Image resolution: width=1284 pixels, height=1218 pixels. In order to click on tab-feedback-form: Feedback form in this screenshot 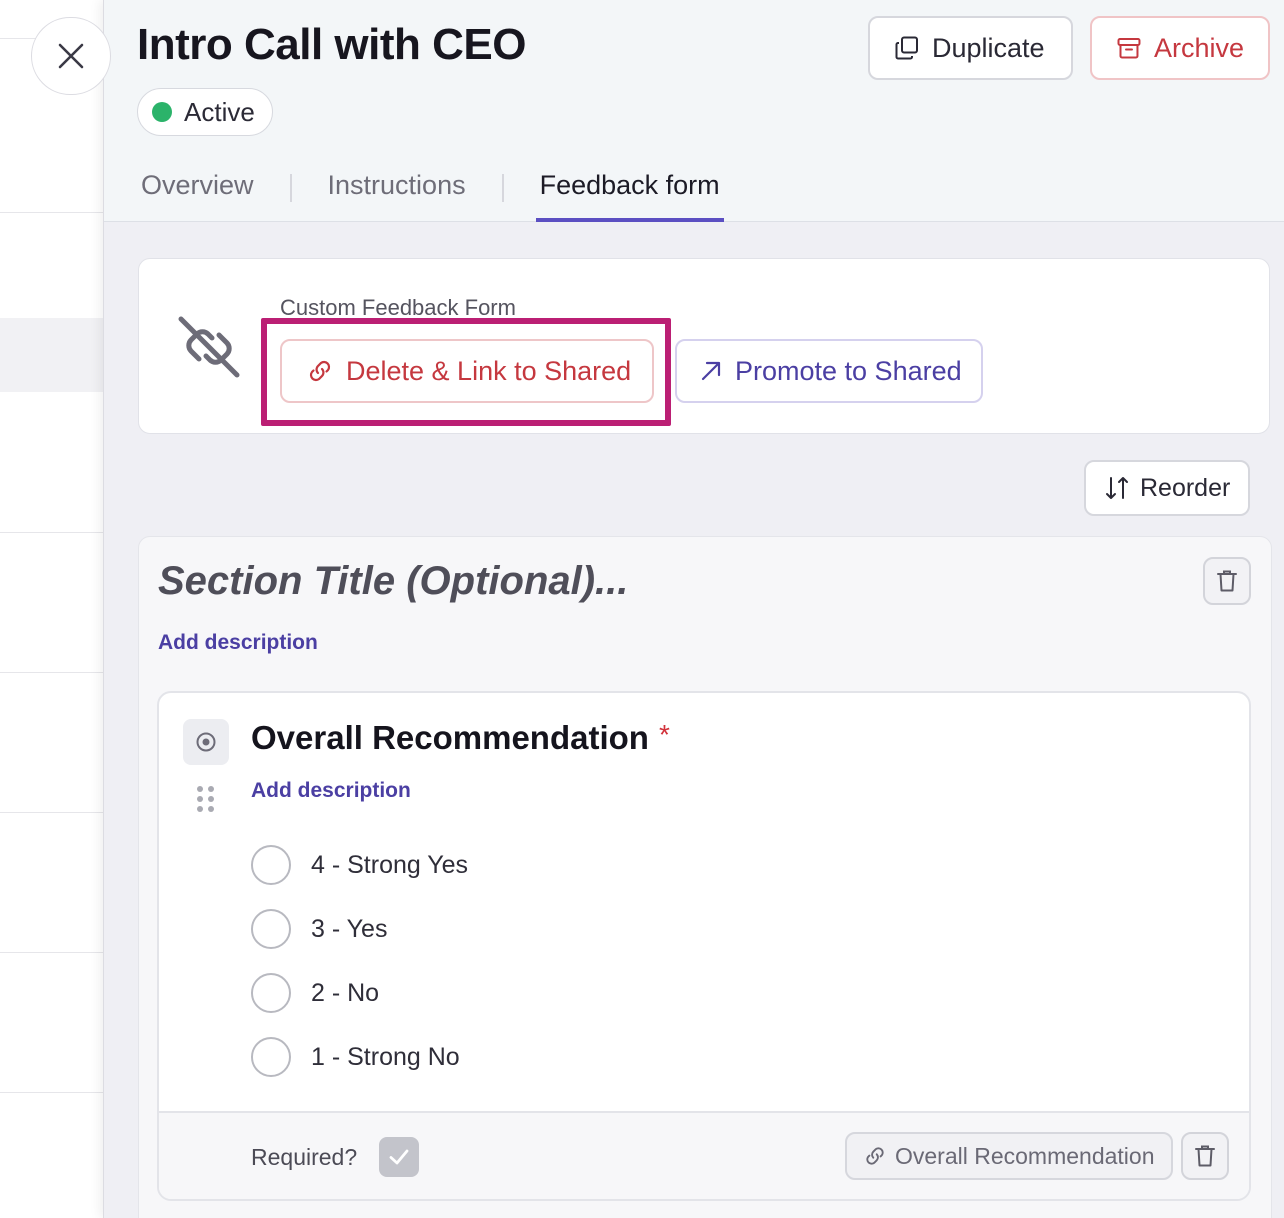, I will do `click(629, 190)`.